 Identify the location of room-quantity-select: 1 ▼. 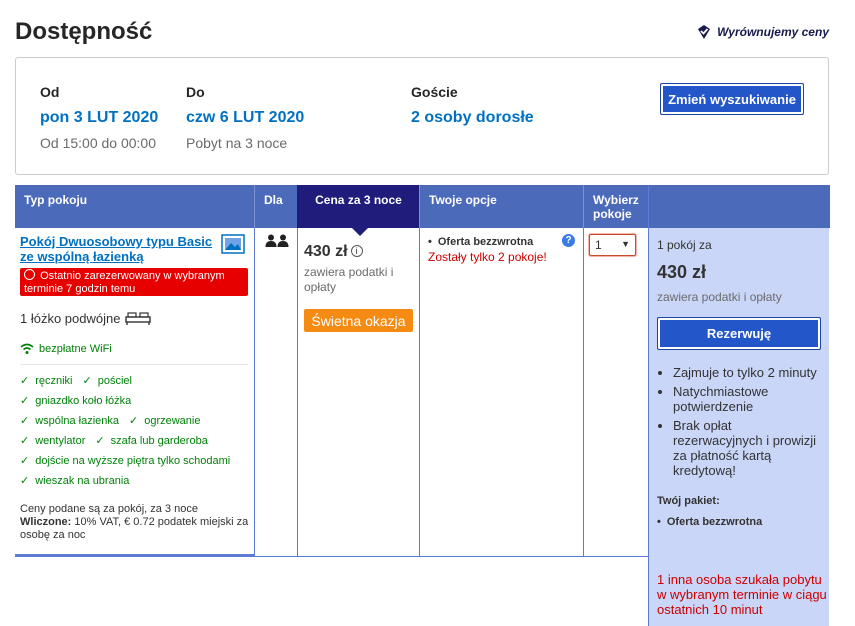
(612, 245).